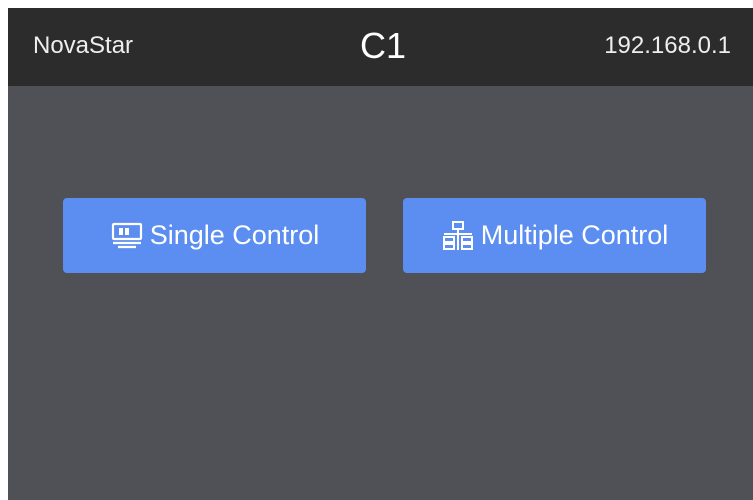 The width and height of the screenshot is (753, 500). What do you see at coordinates (383, 45) in the screenshot?
I see `device-name: C1` at bounding box center [383, 45].